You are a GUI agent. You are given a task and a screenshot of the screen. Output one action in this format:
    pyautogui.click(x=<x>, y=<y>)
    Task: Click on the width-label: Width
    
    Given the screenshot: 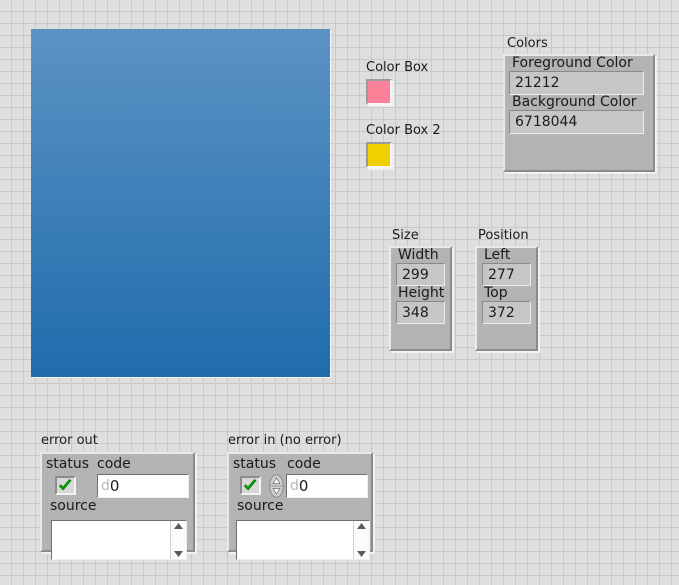 What is the action you would take?
    pyautogui.click(x=418, y=255)
    